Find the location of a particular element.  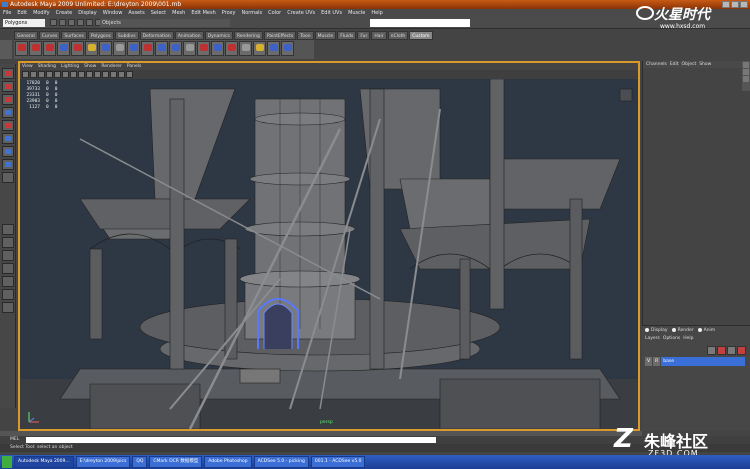

texture-icon is located at coordinates (73, 74).